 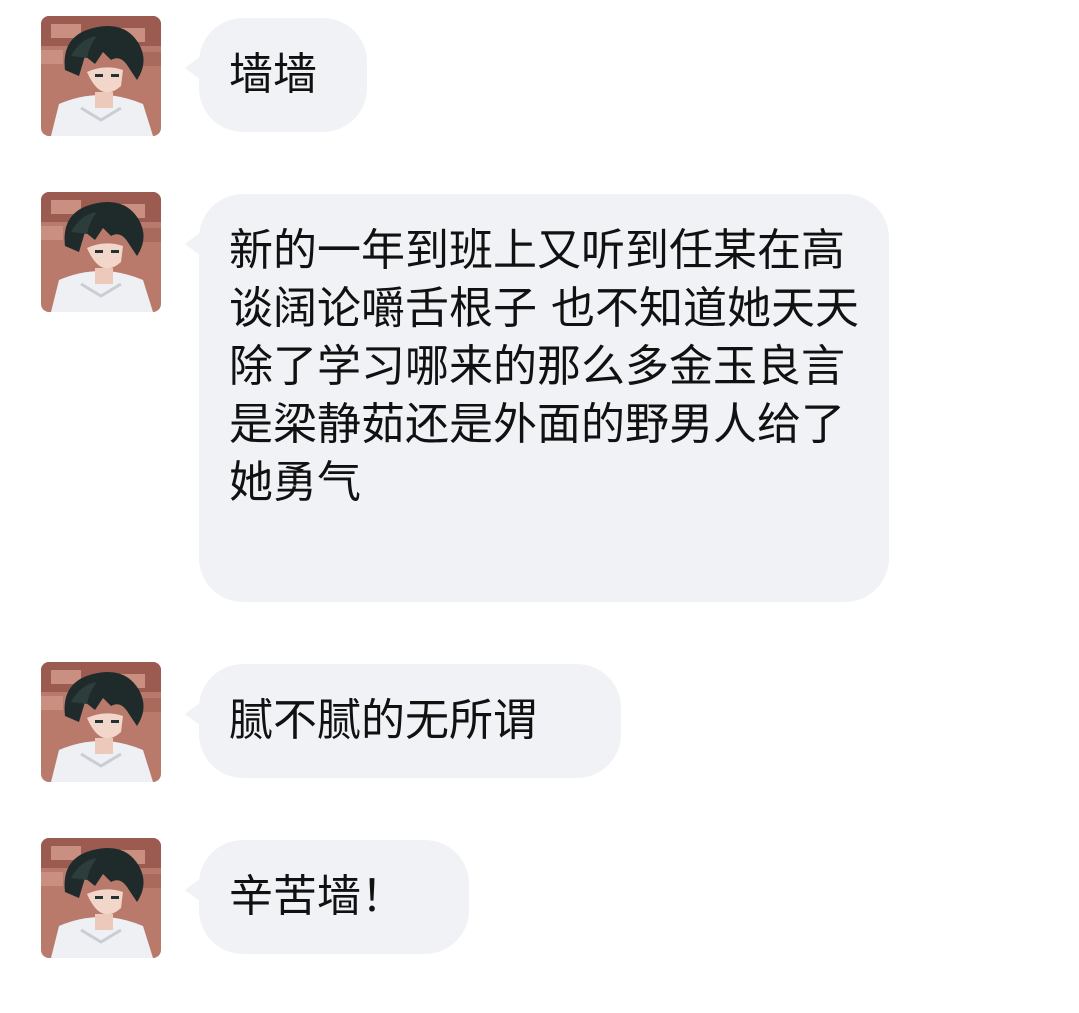 What do you see at coordinates (383, 720) in the screenshot?
I see `message-text: 腻不腻的无所谓` at bounding box center [383, 720].